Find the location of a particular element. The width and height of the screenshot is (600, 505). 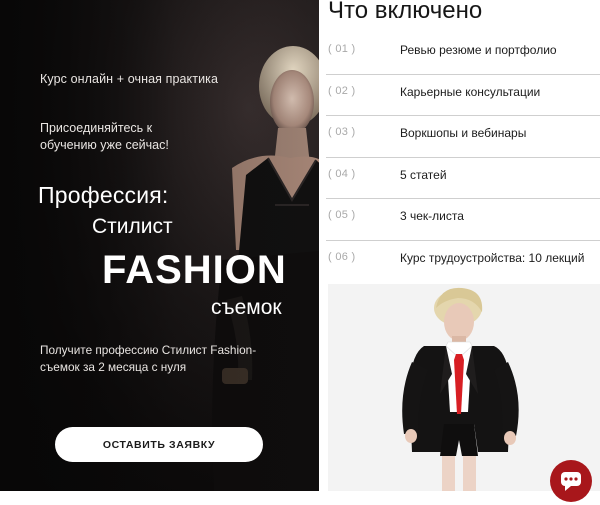

list-item: ( 03 ) Воркшопы и вебинары is located at coordinates (463, 137).